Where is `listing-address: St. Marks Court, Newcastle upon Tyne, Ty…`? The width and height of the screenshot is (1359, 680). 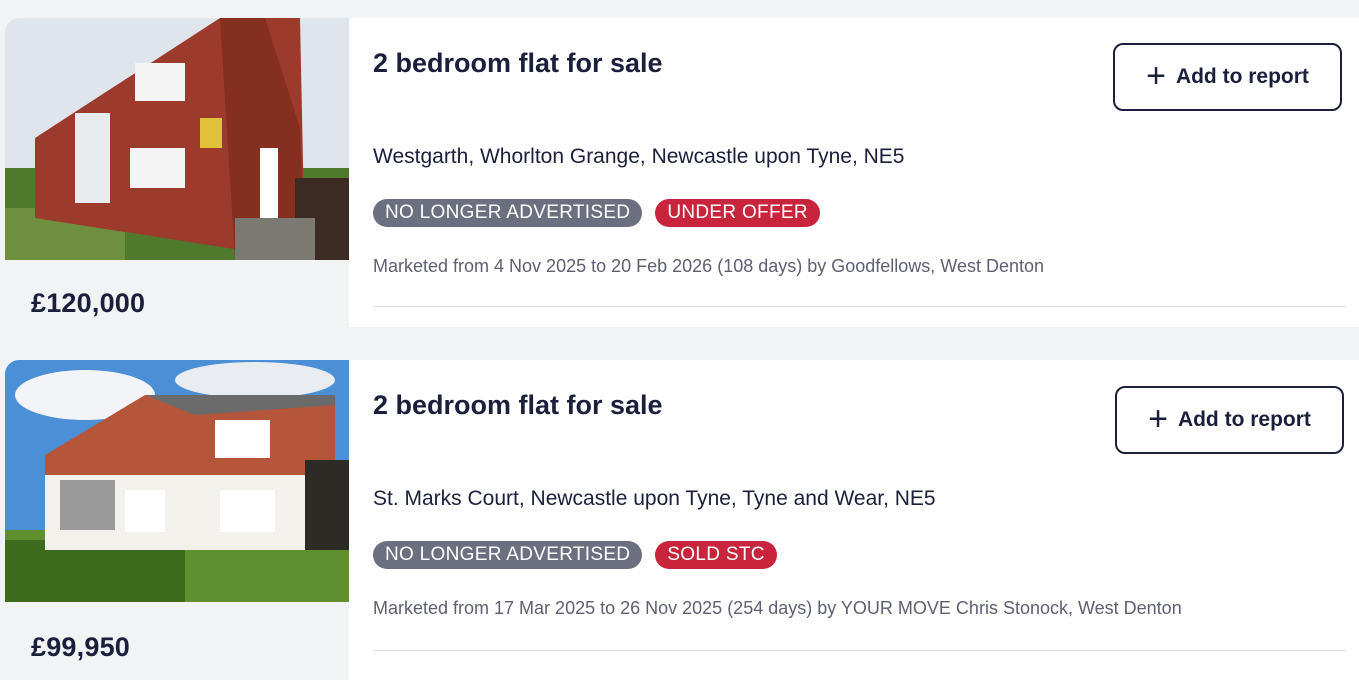
listing-address: St. Marks Court, Newcastle upon Tyne, Ty… is located at coordinates (654, 498).